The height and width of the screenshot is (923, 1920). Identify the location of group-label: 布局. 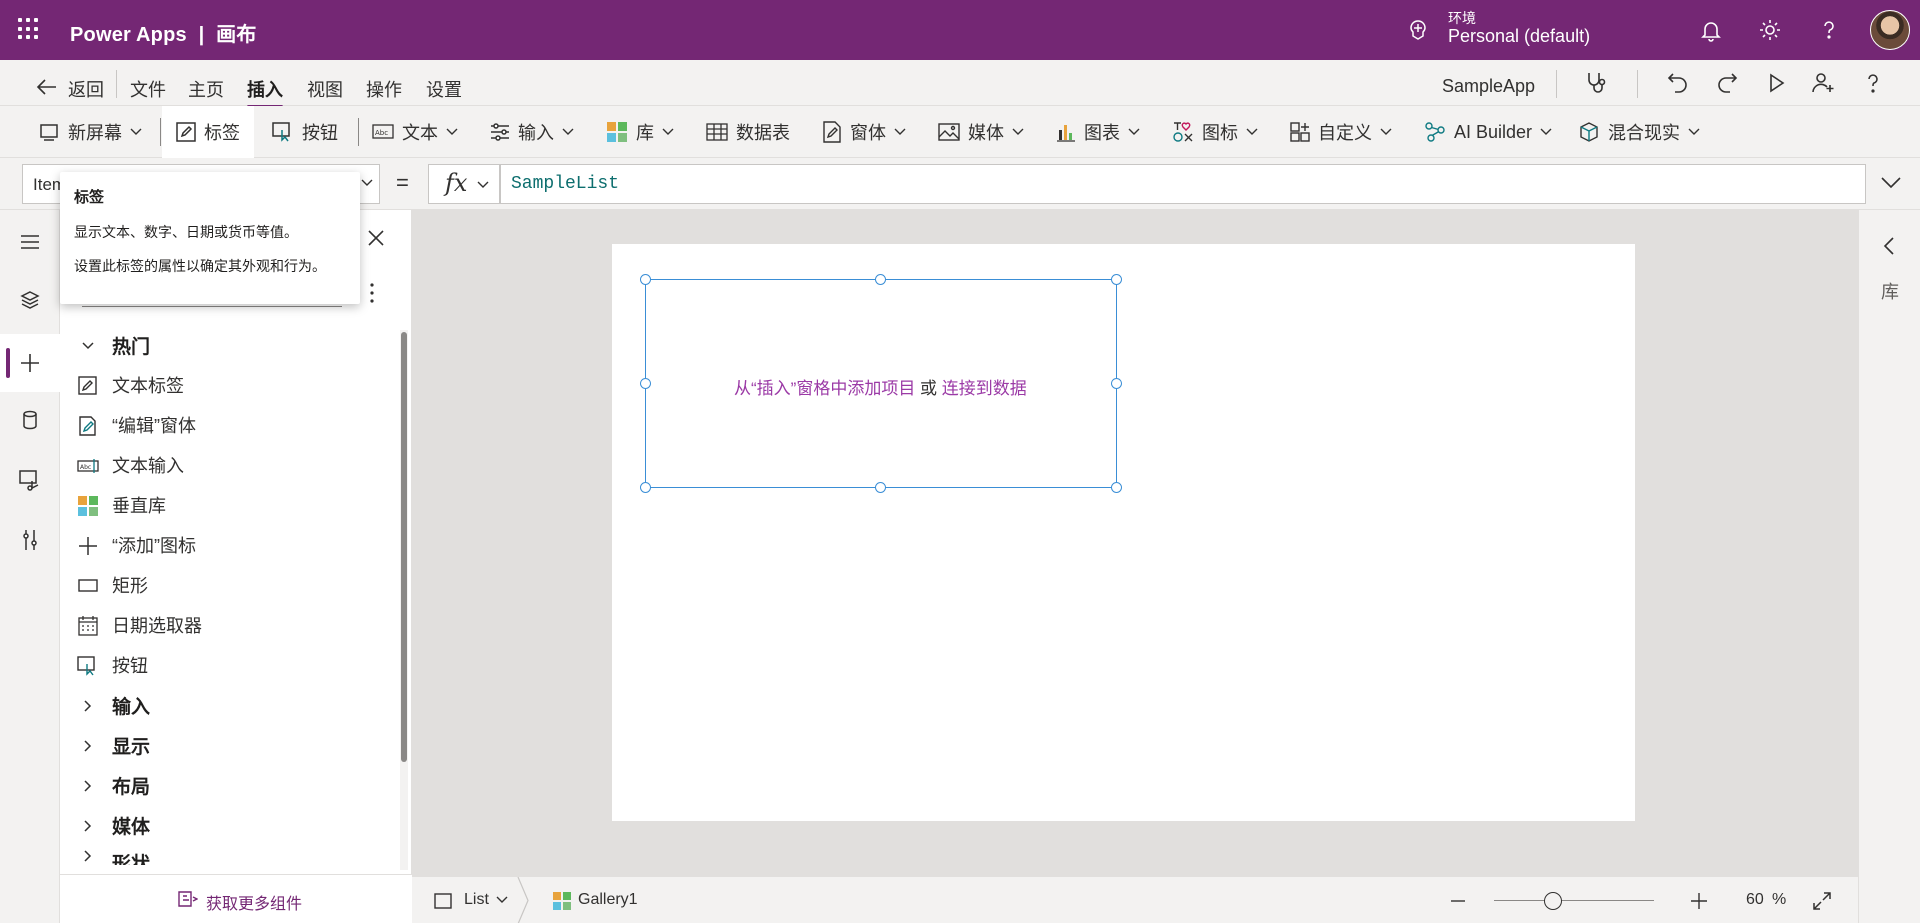
(131, 787).